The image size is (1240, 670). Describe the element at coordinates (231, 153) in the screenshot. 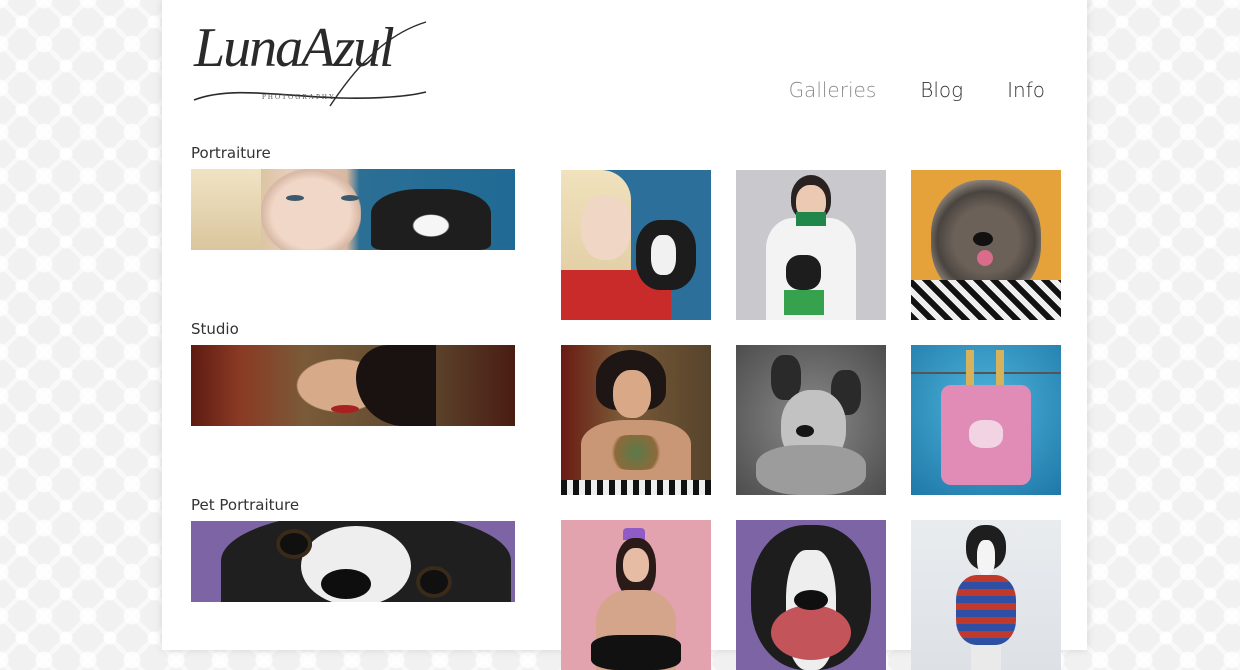

I see `category-label-portraiture: Portraiture` at that location.